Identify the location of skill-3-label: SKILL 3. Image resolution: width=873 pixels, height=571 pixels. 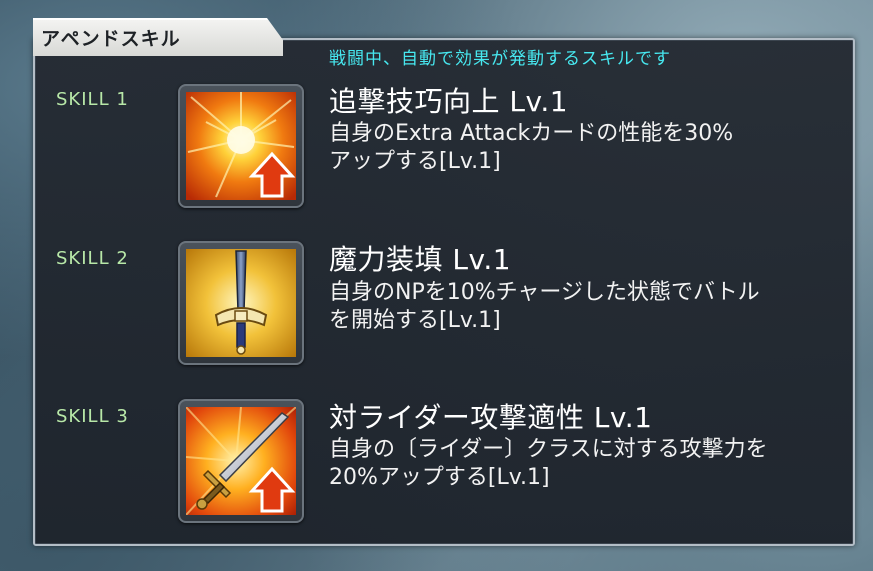
(92, 416).